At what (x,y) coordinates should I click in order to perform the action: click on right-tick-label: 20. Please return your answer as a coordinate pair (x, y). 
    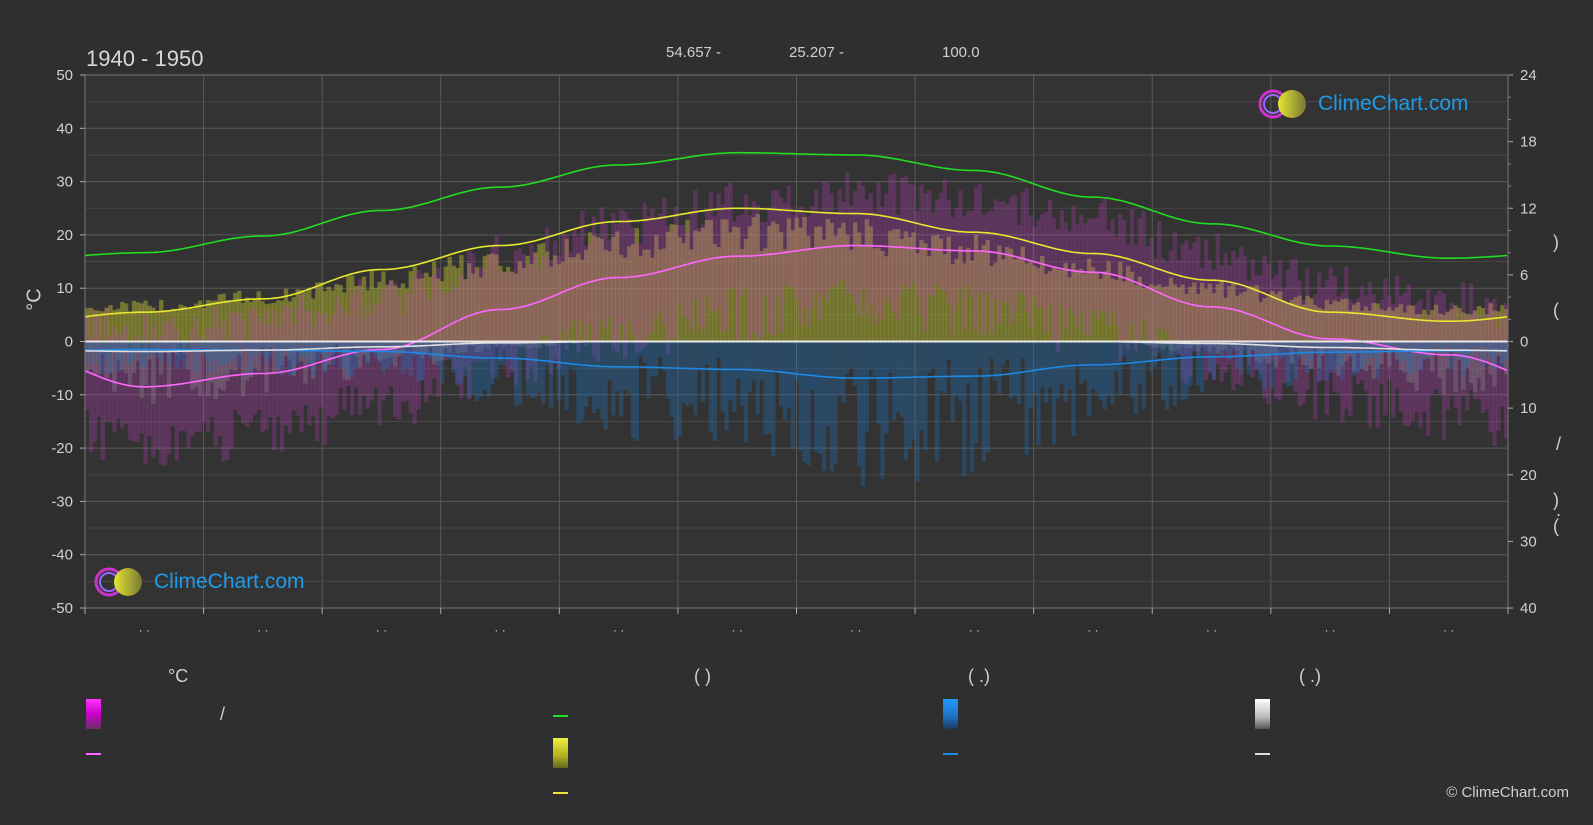
    Looking at the image, I should click on (1528, 475).